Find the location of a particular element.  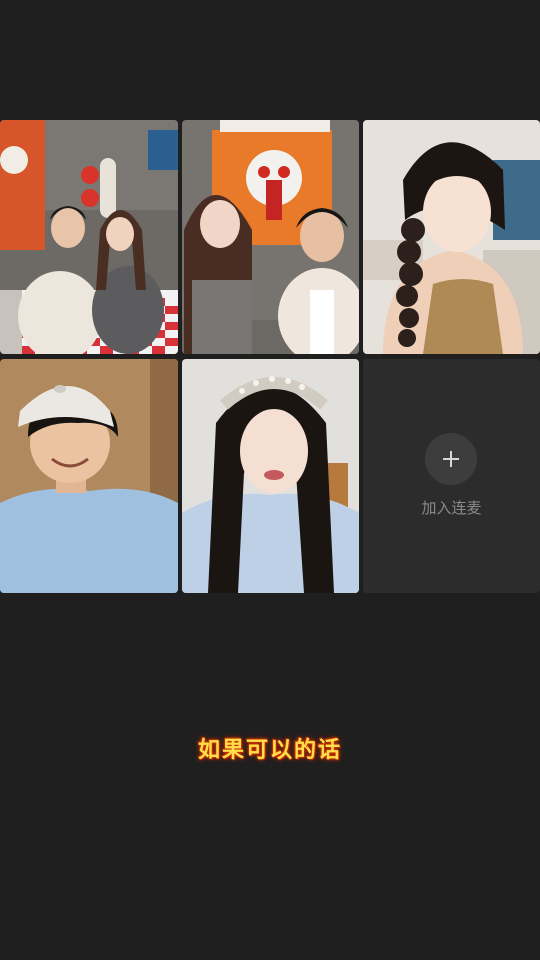

plus-icon is located at coordinates (451, 459).